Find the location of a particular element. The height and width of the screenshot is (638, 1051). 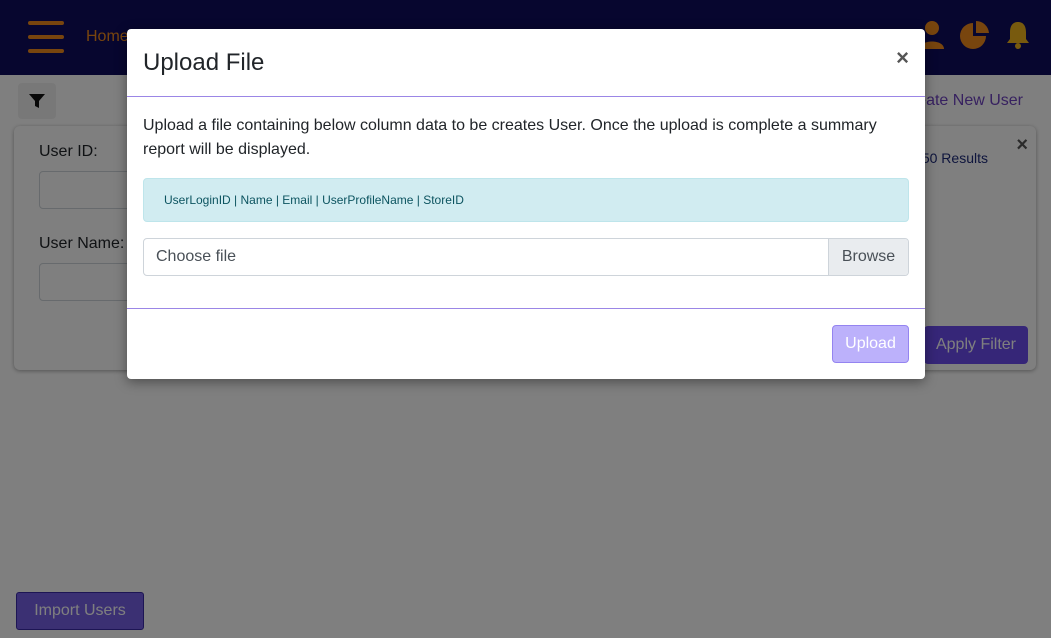

file-chooser-input: Choose file Browse is located at coordinates (526, 257).